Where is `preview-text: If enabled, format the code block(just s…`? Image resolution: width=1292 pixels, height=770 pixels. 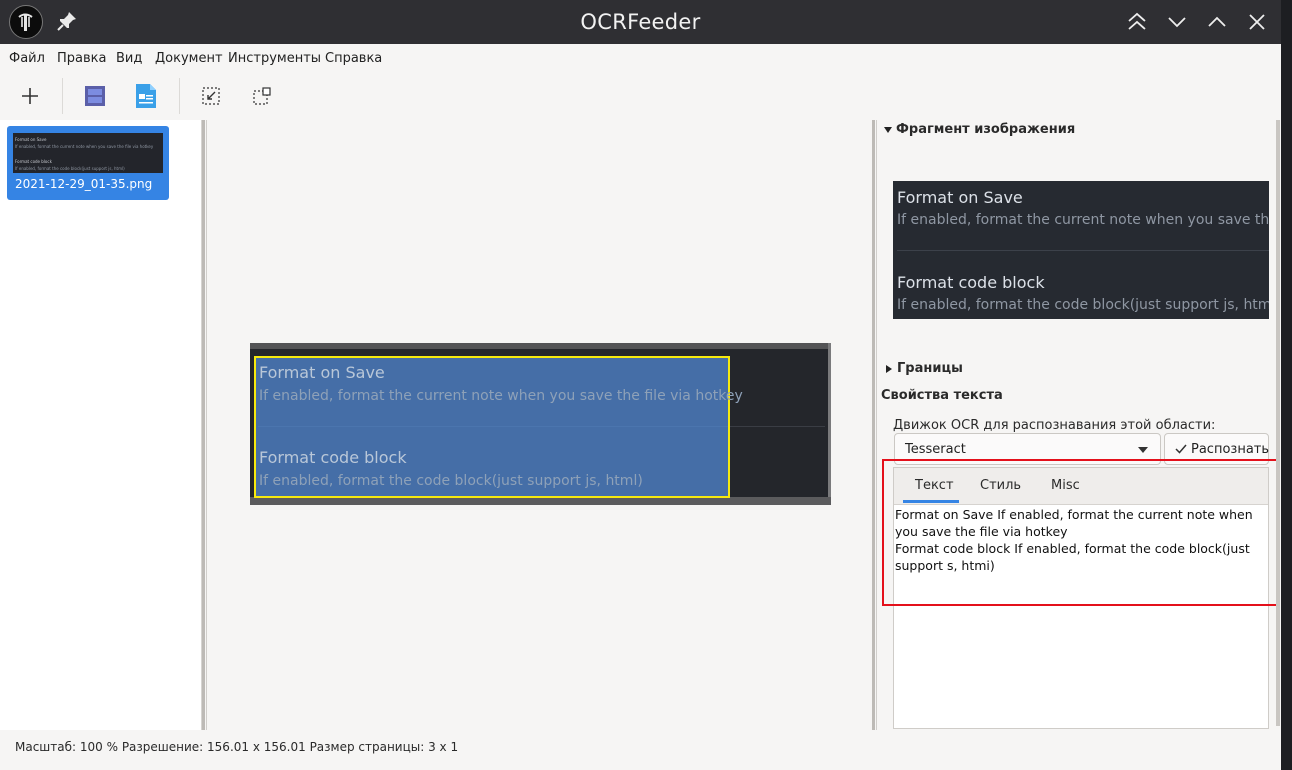 preview-text: If enabled, format the code block(just s… is located at coordinates (1083, 305).